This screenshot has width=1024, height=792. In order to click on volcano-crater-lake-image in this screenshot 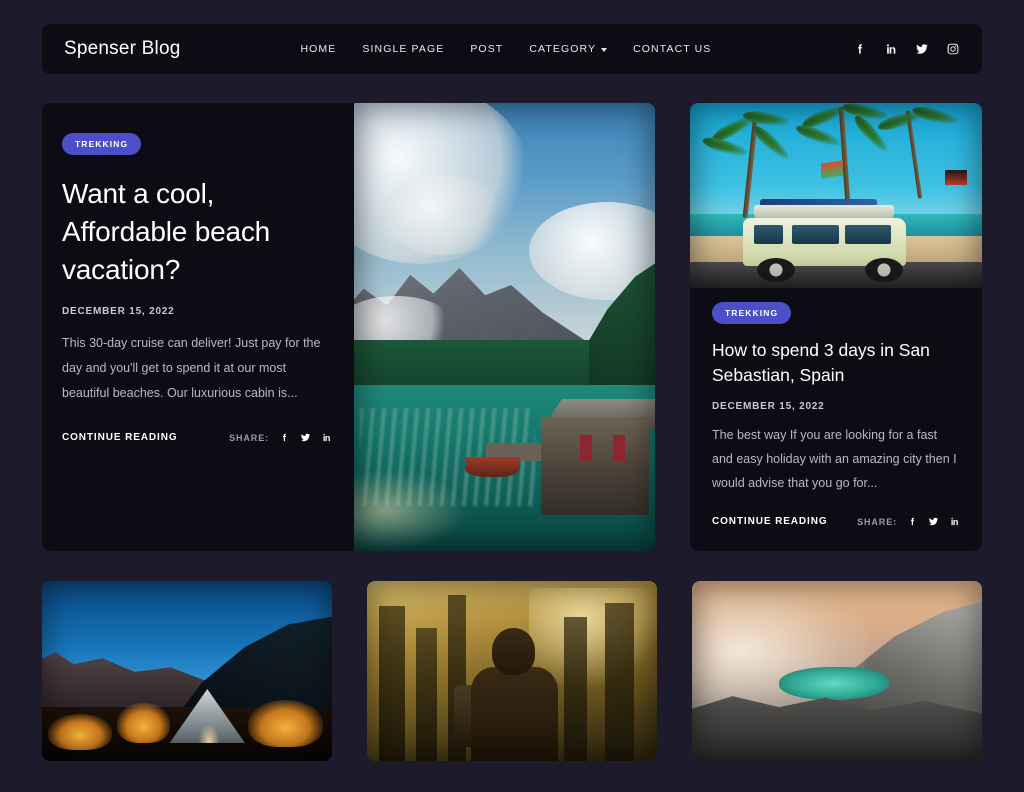, I will do `click(837, 671)`.